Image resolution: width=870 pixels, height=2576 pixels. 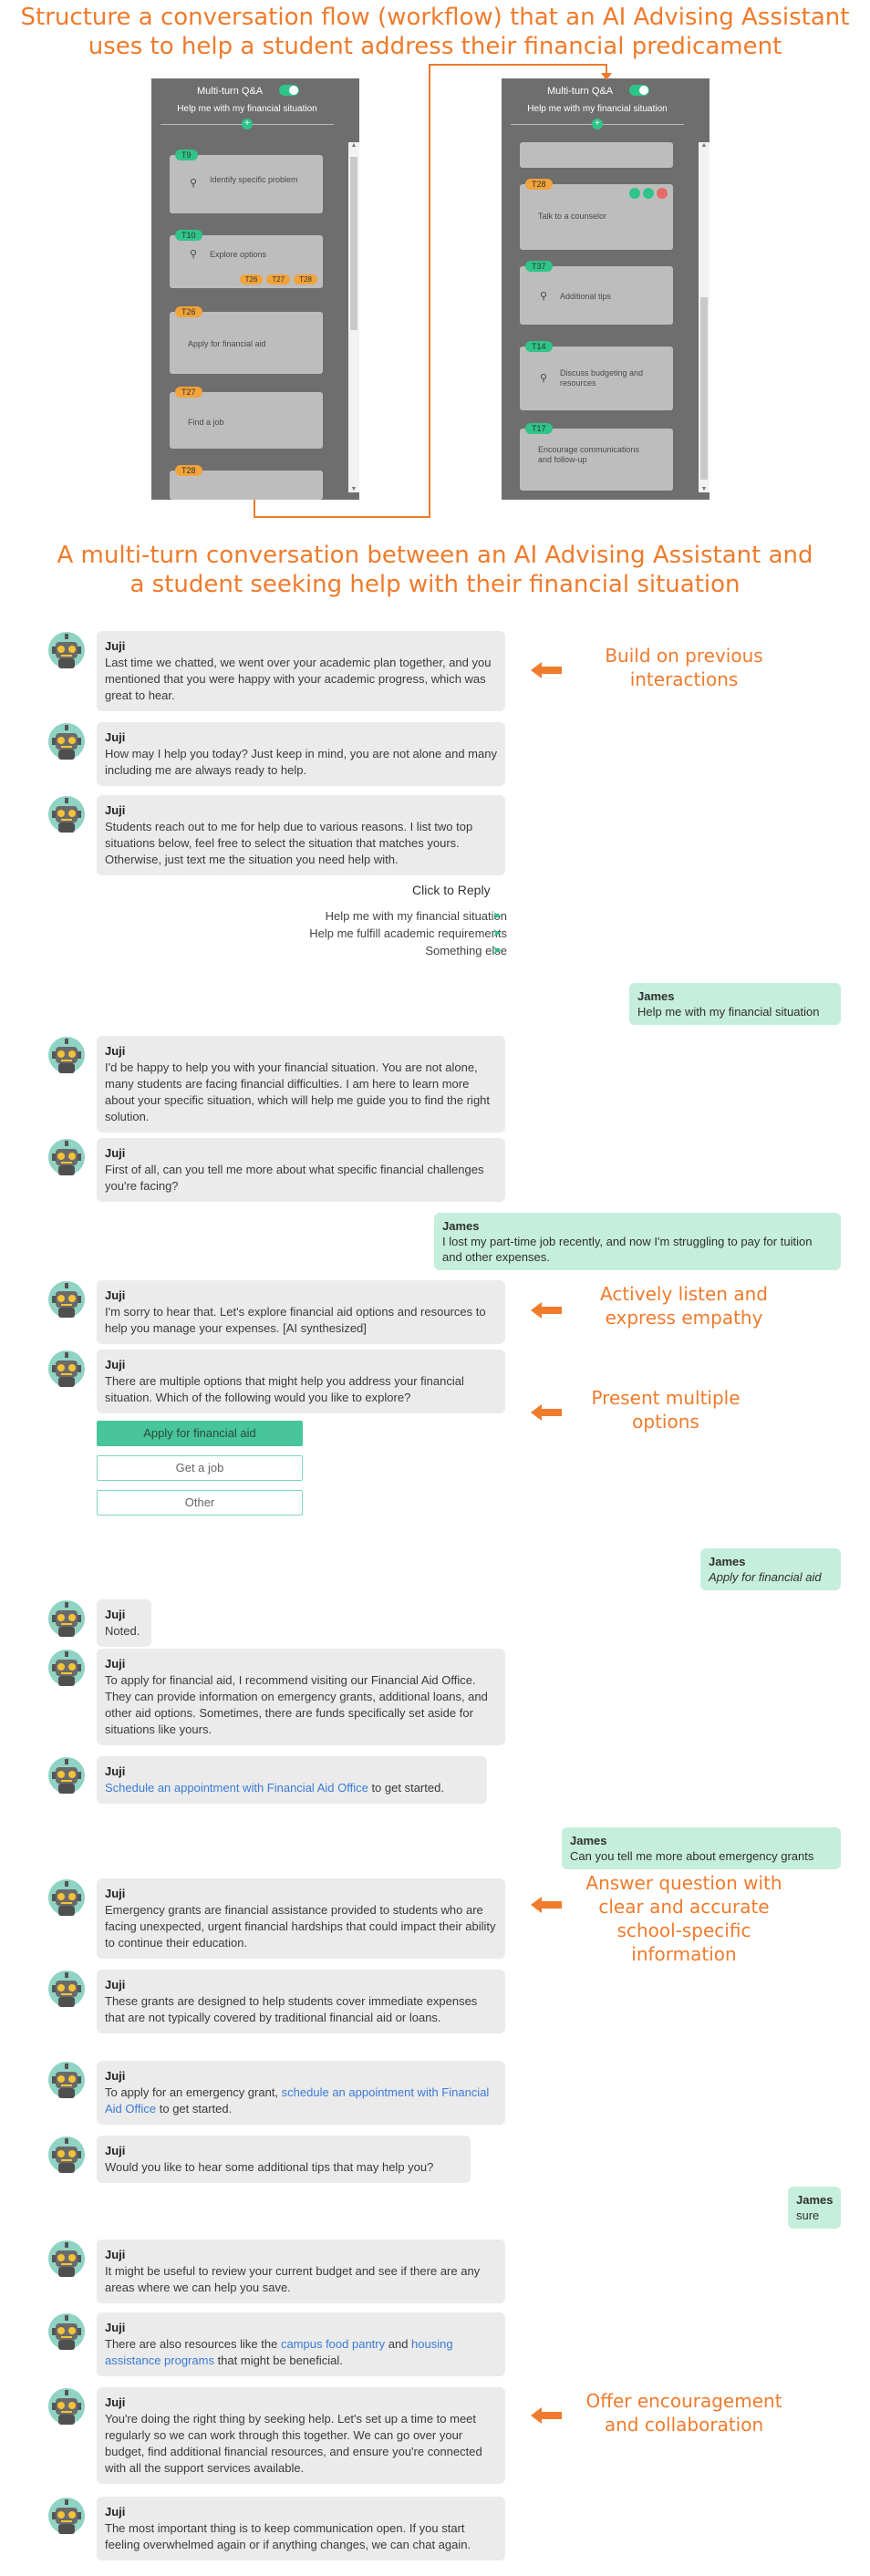 I want to click on card-tag: T37, so click(x=539, y=266).